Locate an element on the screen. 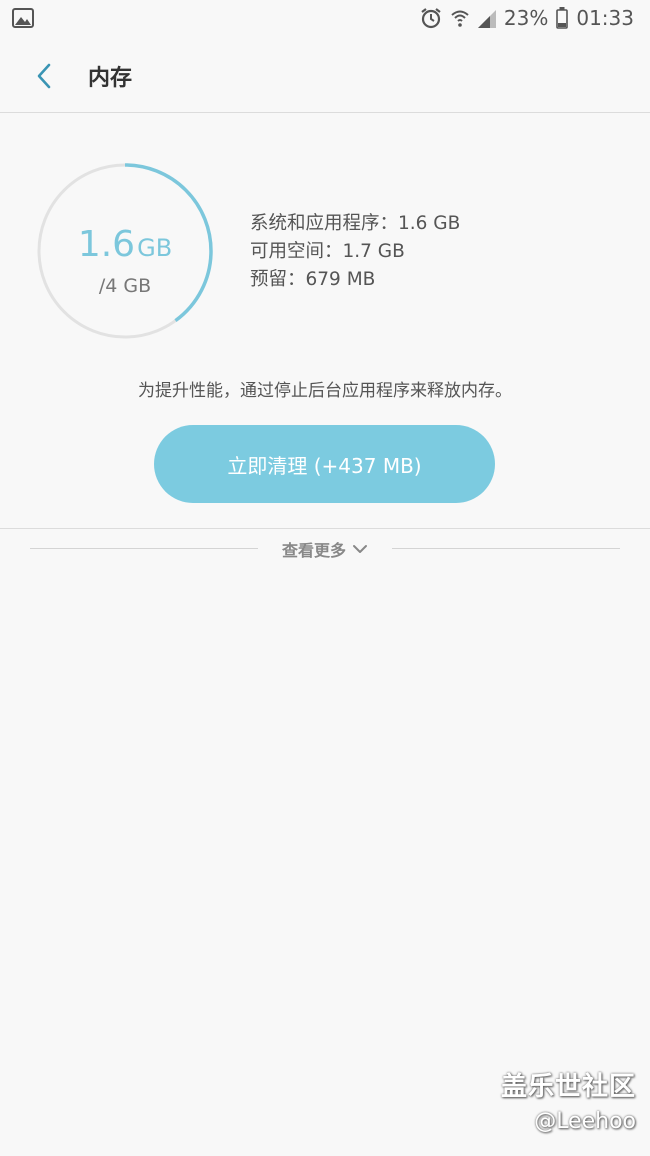  used-memory: 1.6GB is located at coordinates (125, 244).